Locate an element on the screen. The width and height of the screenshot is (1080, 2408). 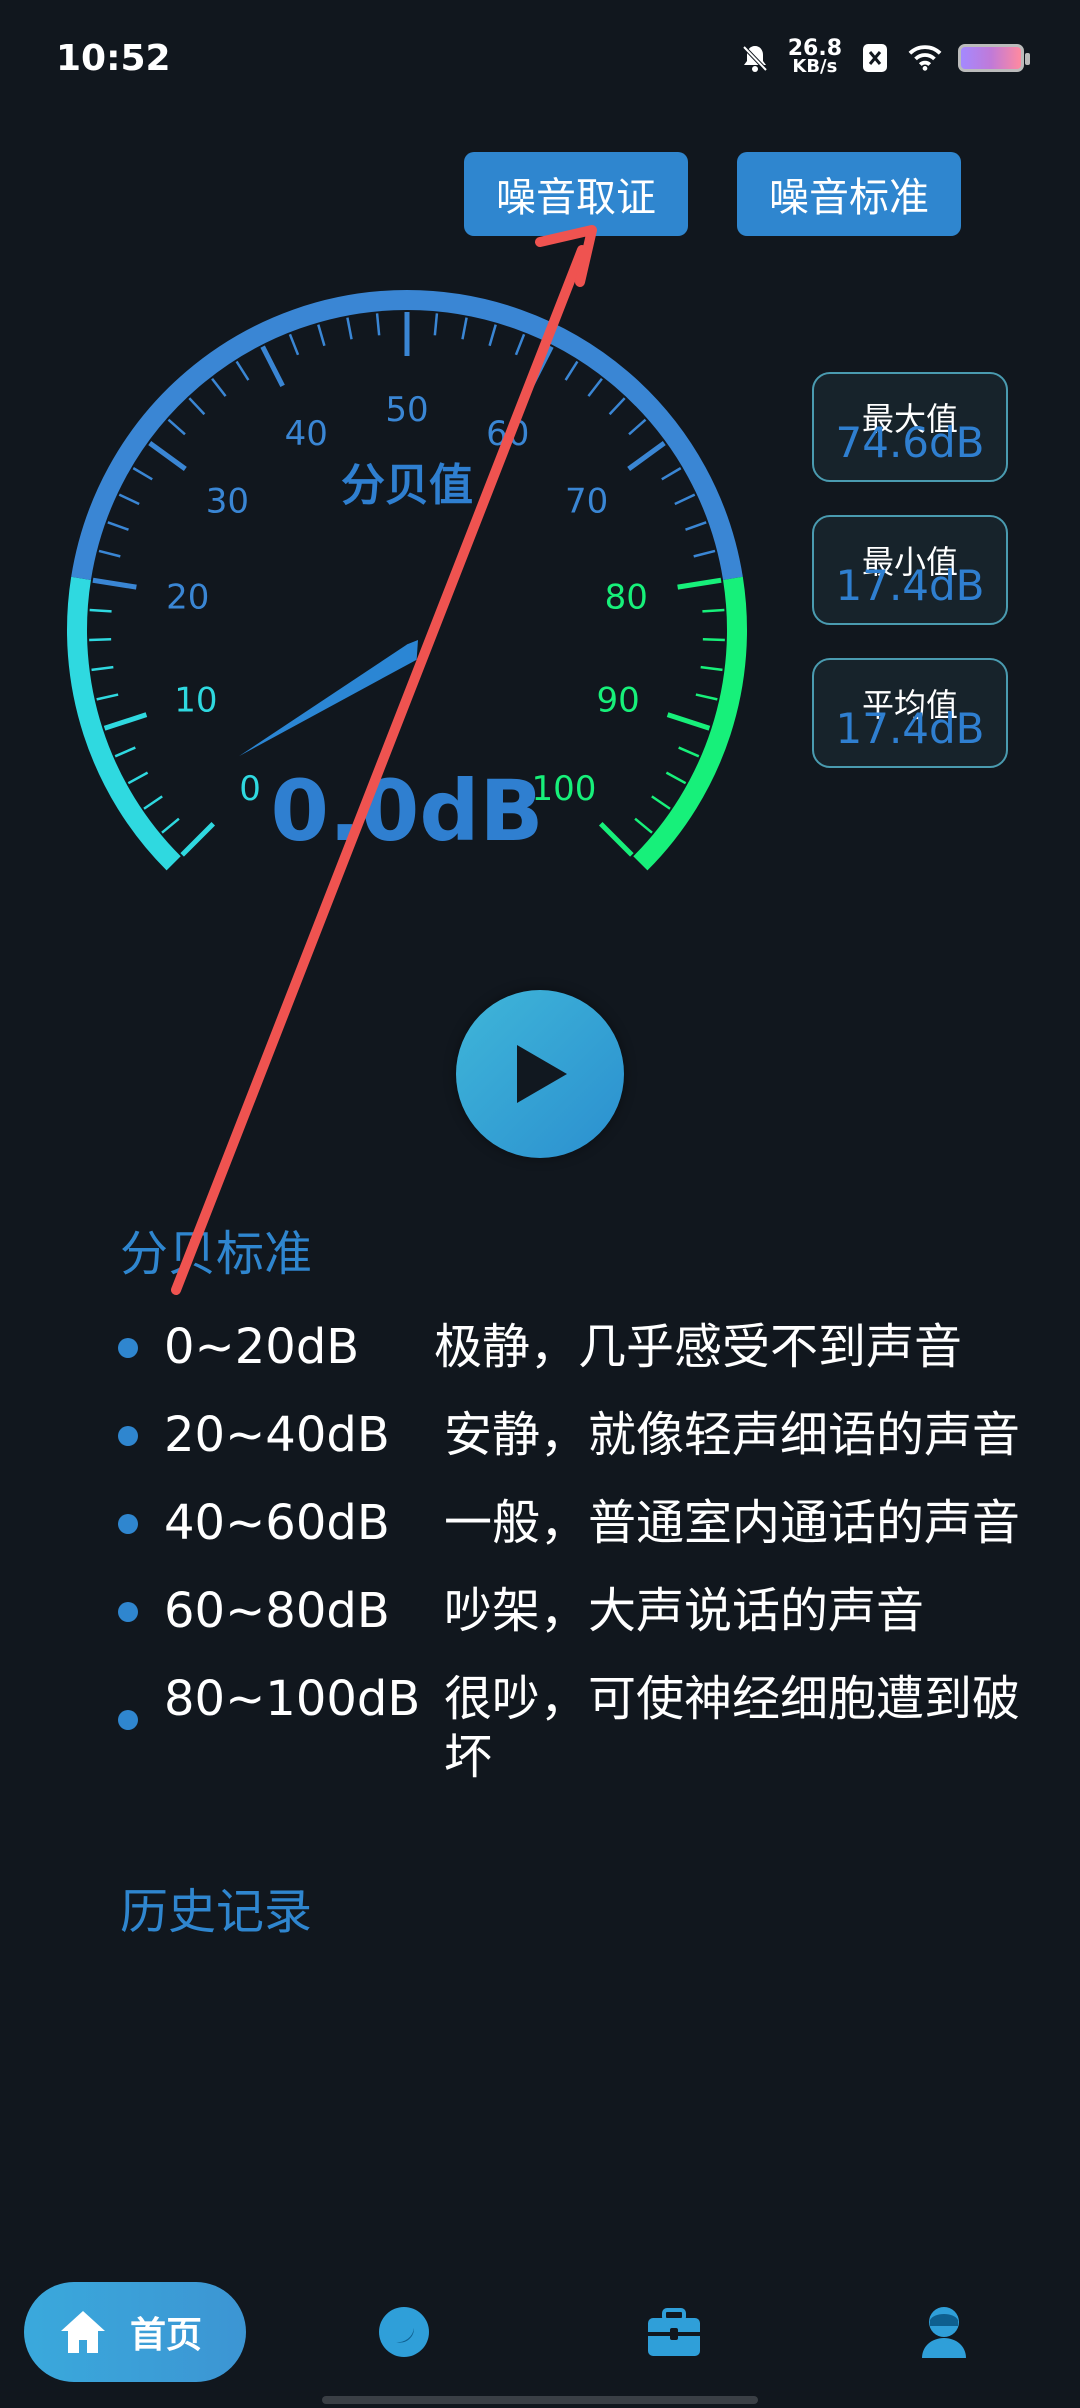
gauge-scale-label: 50 is located at coordinates (406, 410).